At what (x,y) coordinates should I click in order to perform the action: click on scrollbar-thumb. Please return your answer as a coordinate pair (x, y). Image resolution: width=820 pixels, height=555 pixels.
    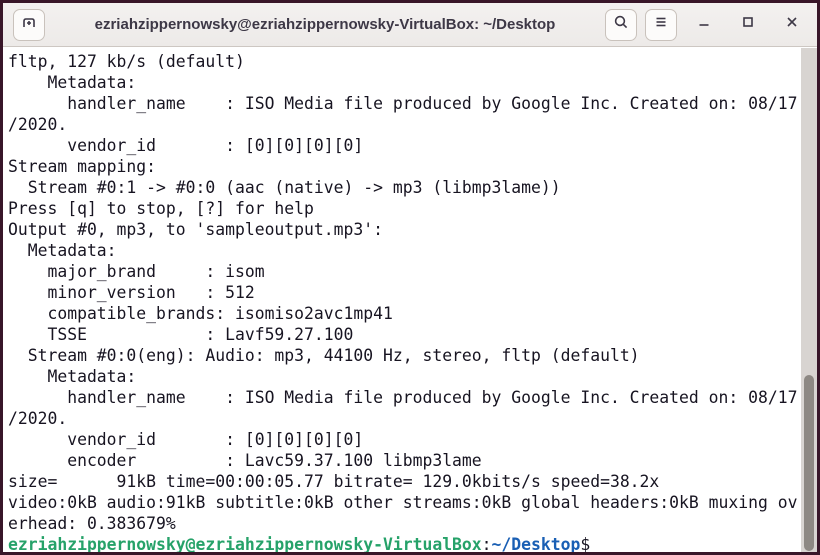
    Looking at the image, I should click on (809, 463).